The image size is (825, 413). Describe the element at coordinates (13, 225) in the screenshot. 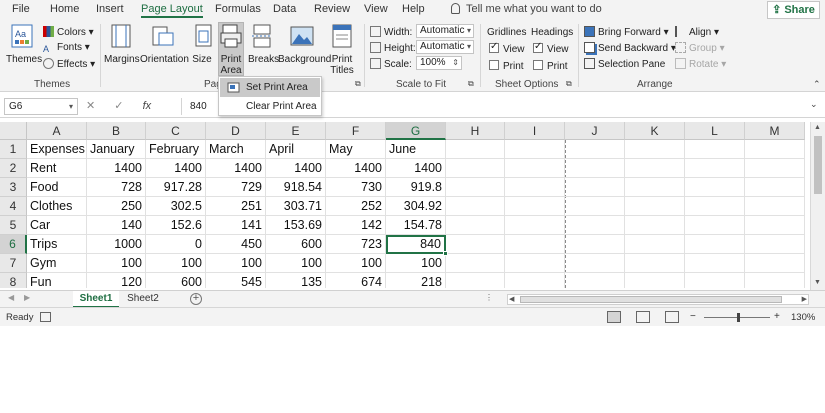

I see `row-header: 5` at that location.